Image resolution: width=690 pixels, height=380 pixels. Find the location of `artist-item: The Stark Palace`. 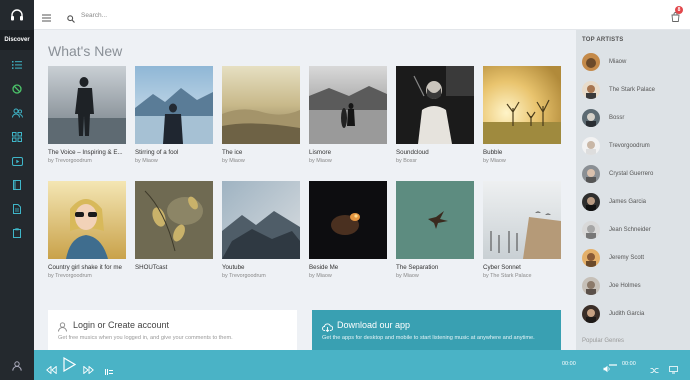

artist-item: The Stark Palace is located at coordinates (618, 90).